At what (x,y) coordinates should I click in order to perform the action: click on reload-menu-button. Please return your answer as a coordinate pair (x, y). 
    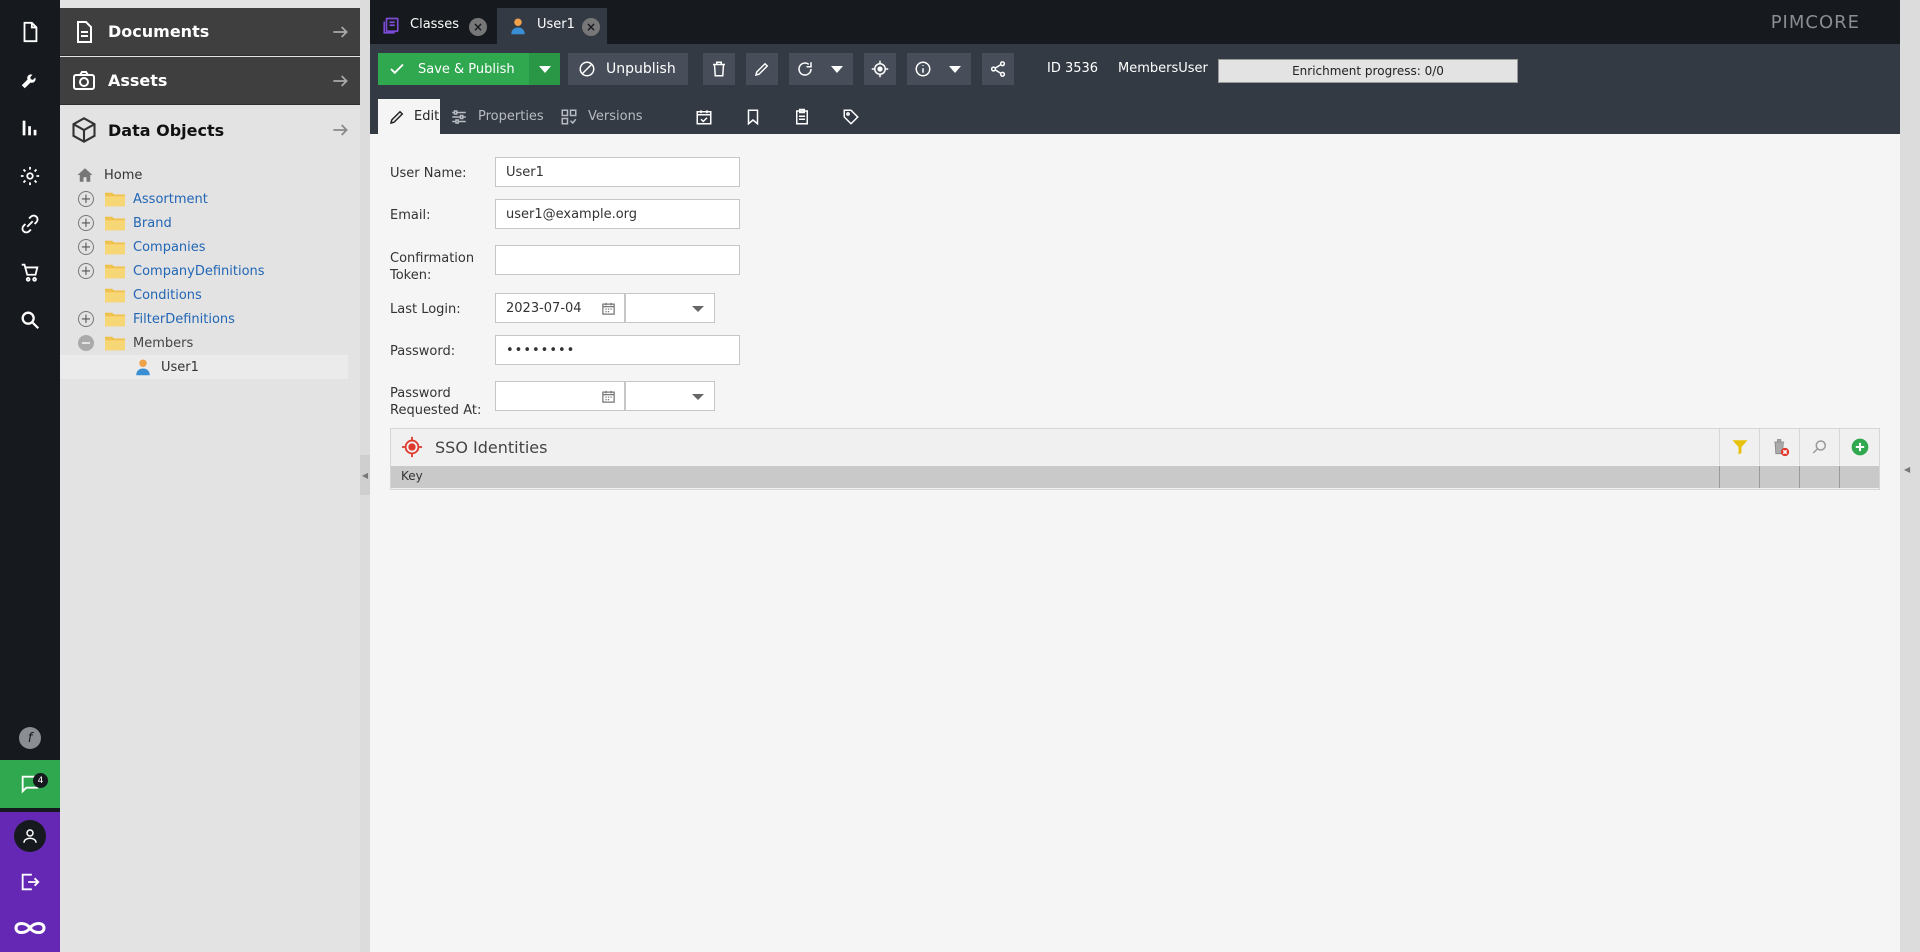
    Looking at the image, I should click on (837, 69).